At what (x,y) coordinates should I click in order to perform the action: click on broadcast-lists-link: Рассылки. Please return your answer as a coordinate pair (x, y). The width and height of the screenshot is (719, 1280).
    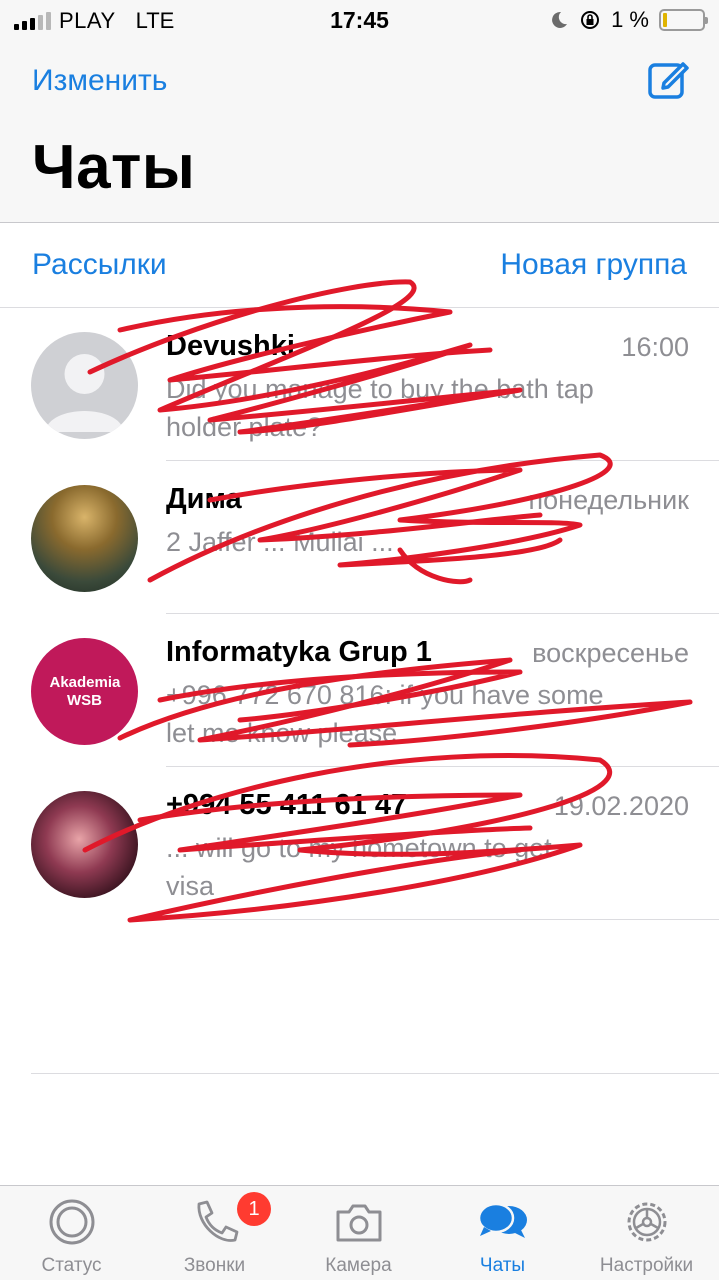
    Looking at the image, I should click on (99, 265).